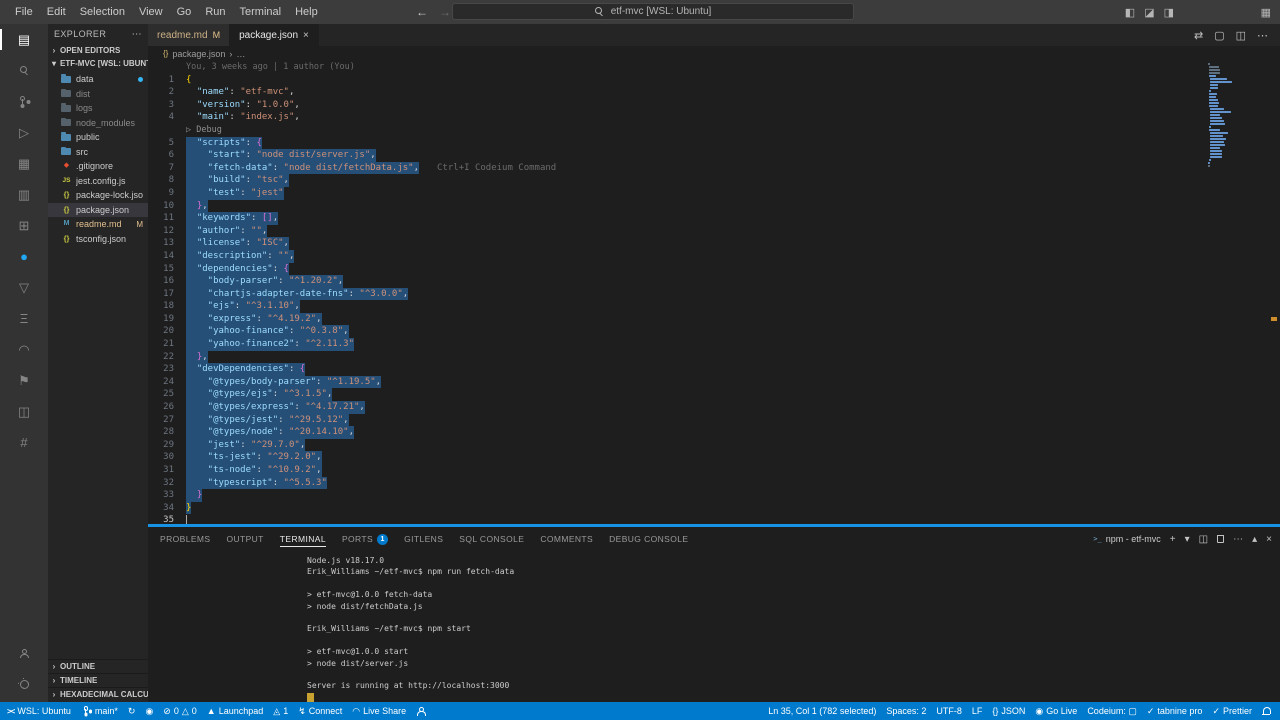 This screenshot has height=720, width=1280. Describe the element at coordinates (98, 666) in the screenshot. I see `section-outline: › OUTLINE` at that location.